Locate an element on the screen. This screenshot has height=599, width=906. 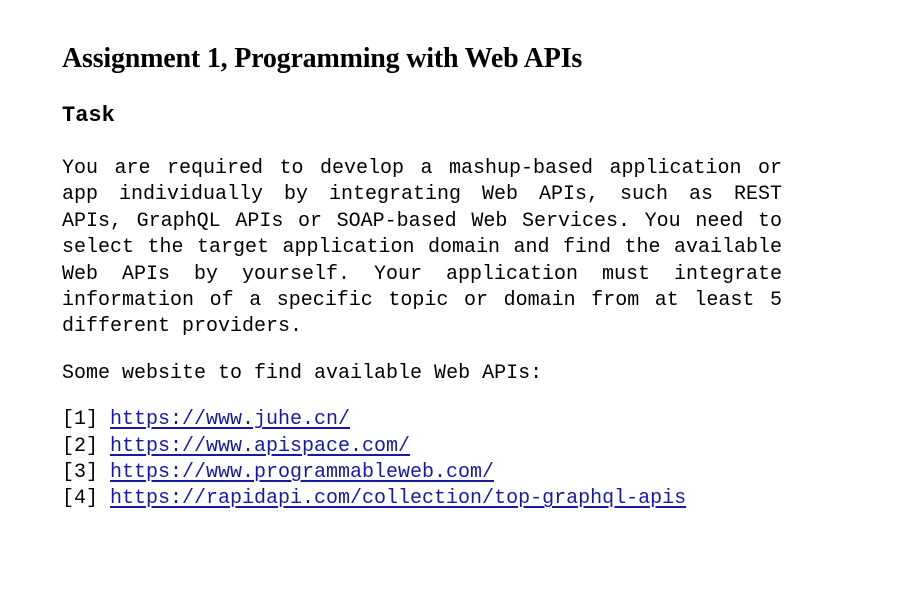
section-heading-task: Task is located at coordinates (88, 115).